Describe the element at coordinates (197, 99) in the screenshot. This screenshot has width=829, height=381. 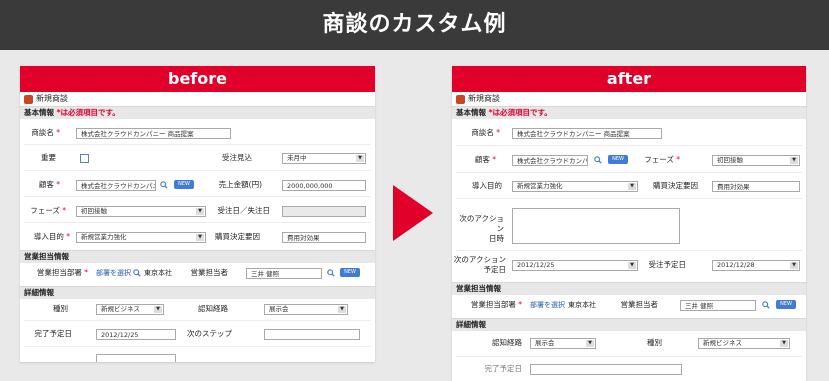
I see `app-title-bar: 新規商談` at that location.